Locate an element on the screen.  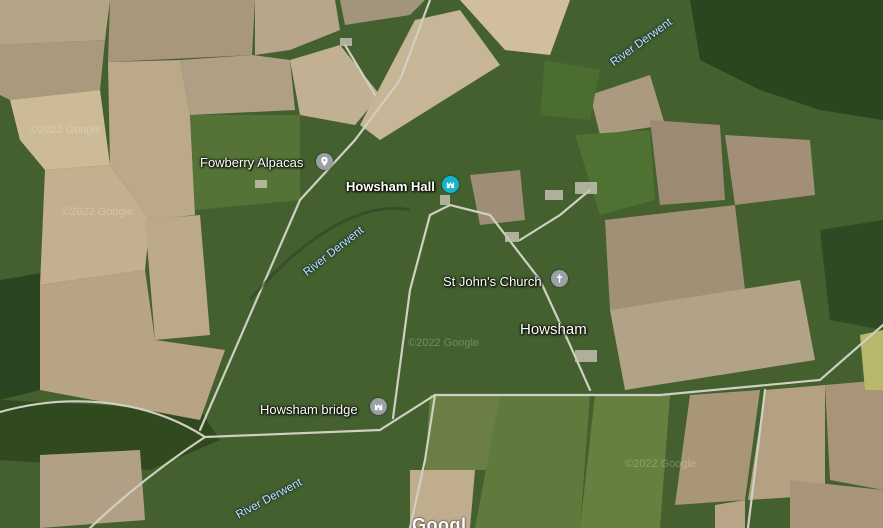
bridge-landmark-icon is located at coordinates (378, 406).